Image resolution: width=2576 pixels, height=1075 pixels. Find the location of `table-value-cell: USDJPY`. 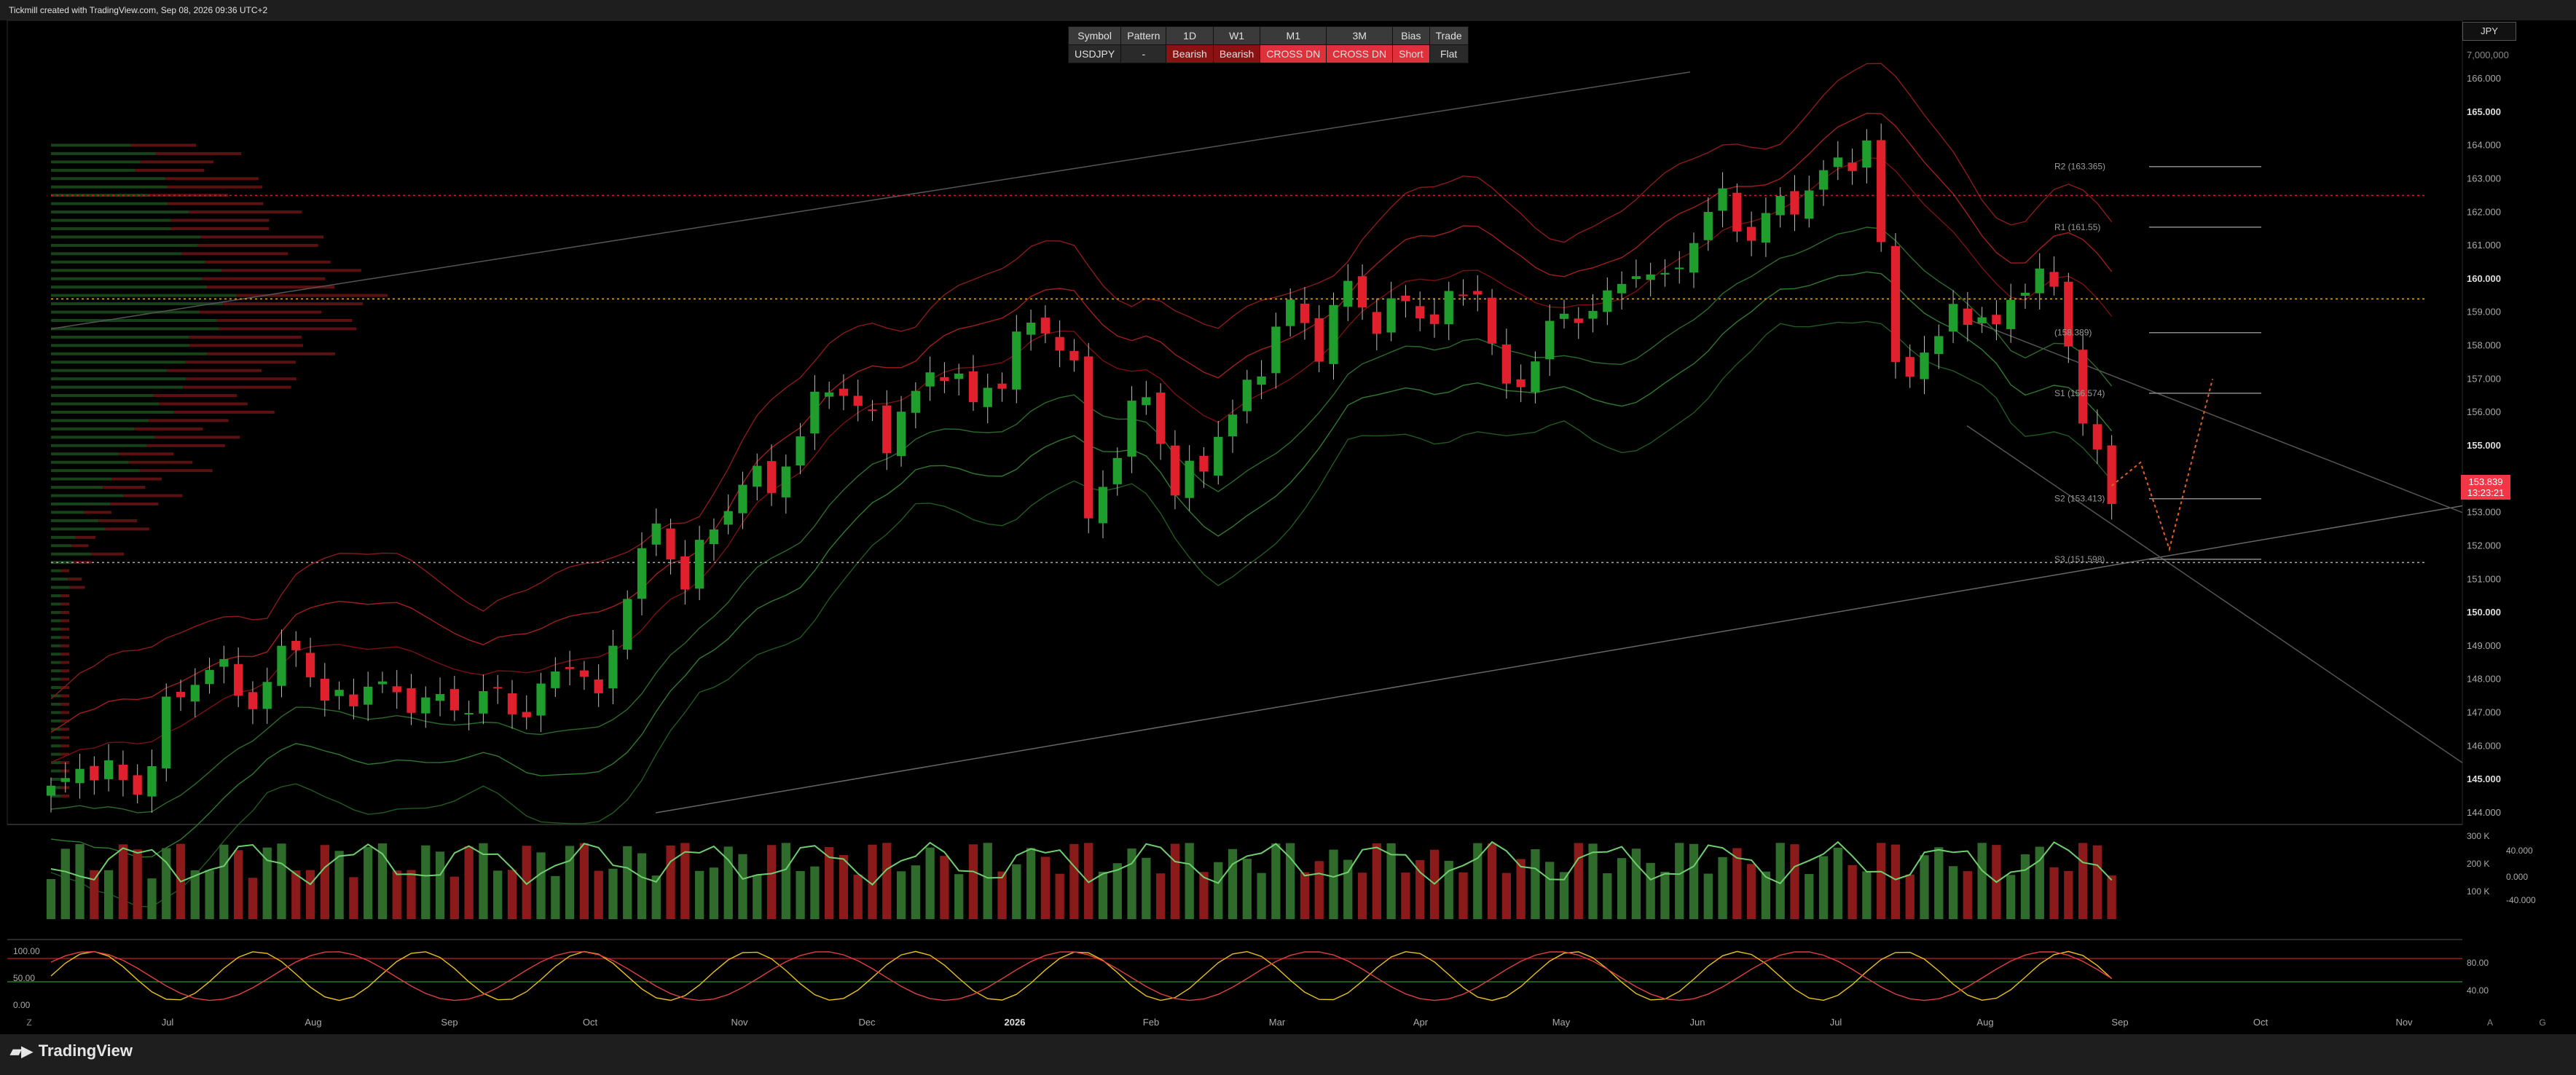

table-value-cell: USDJPY is located at coordinates (1094, 53).